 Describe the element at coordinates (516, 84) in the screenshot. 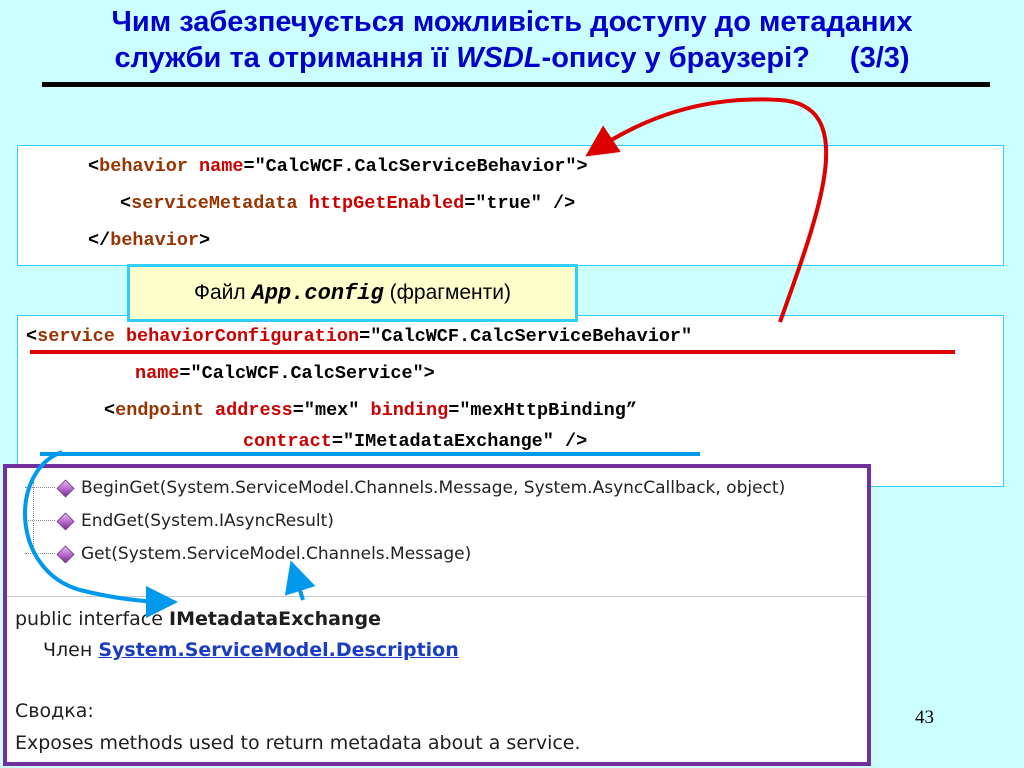

I see `title-underline` at that location.